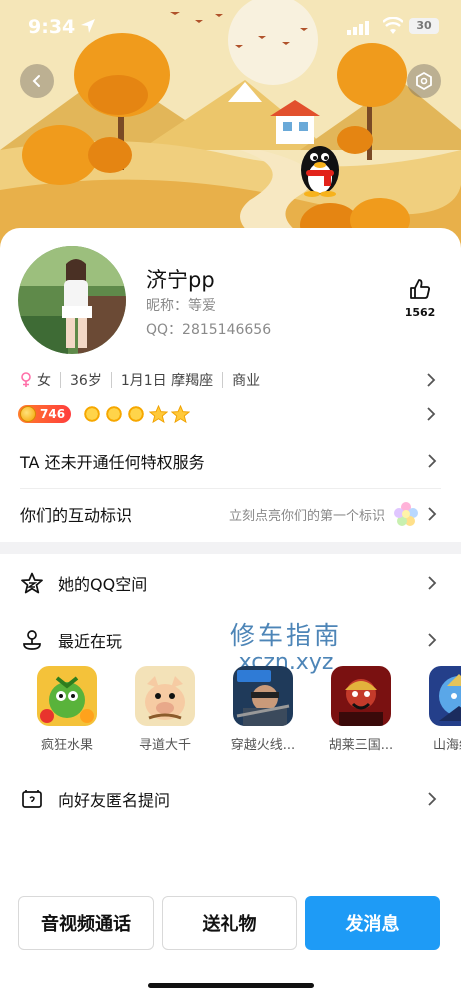 The width and height of the screenshot is (461, 1000). I want to click on home-indicator, so click(231, 985).